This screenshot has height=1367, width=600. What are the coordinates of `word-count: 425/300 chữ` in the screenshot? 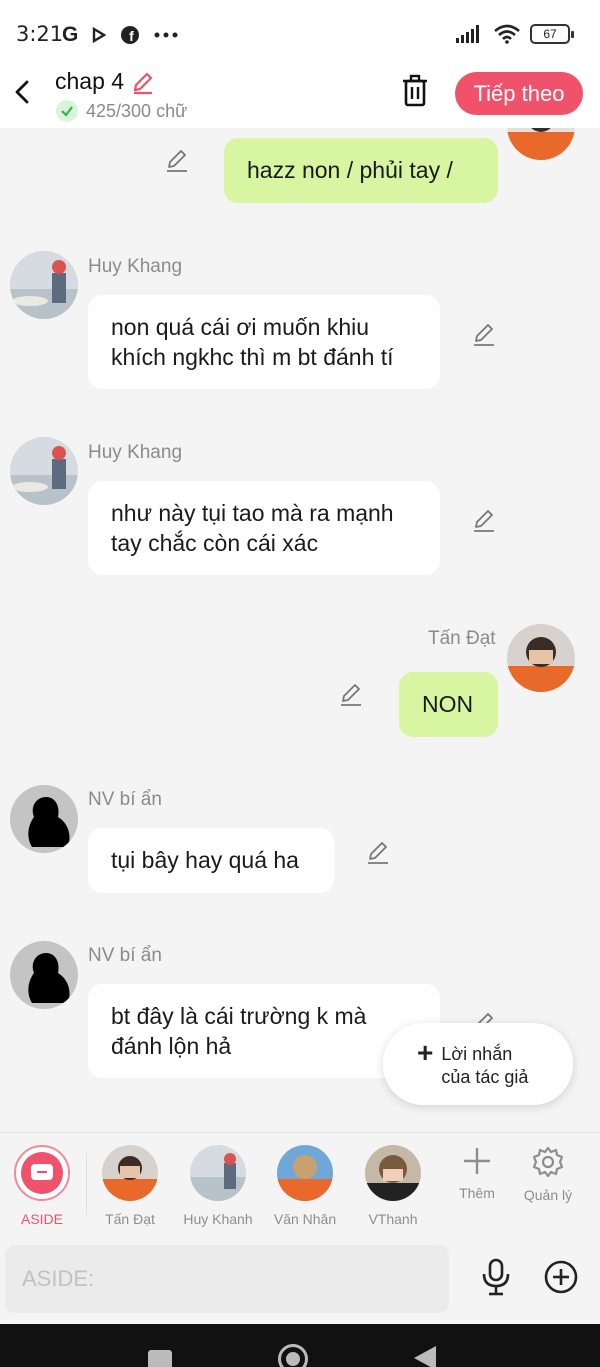 It's located at (121, 111).